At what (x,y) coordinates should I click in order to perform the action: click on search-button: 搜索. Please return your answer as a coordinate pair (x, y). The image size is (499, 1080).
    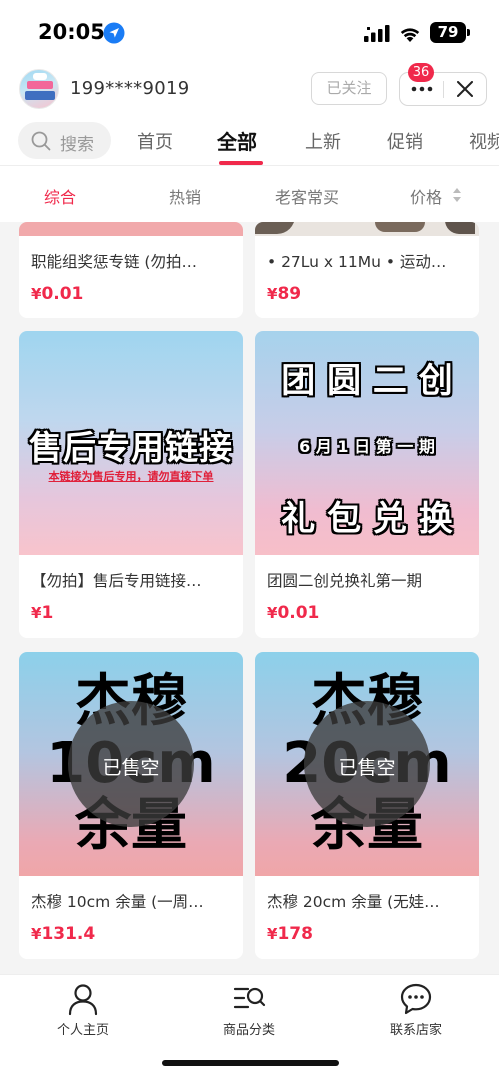
    Looking at the image, I should click on (64, 140).